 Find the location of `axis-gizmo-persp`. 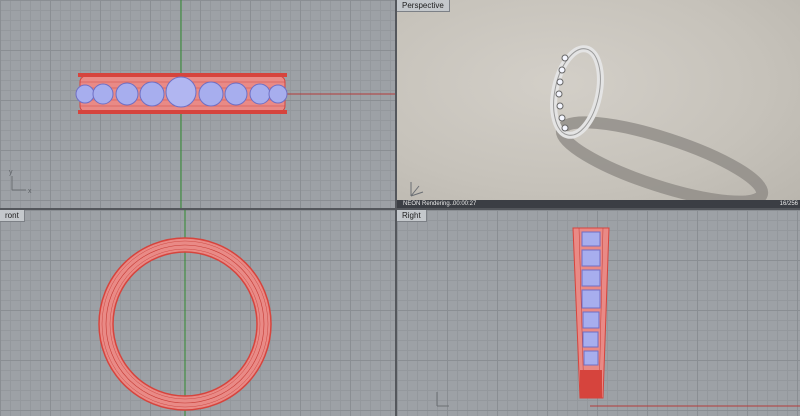

axis-gizmo-persp is located at coordinates (417, 189).